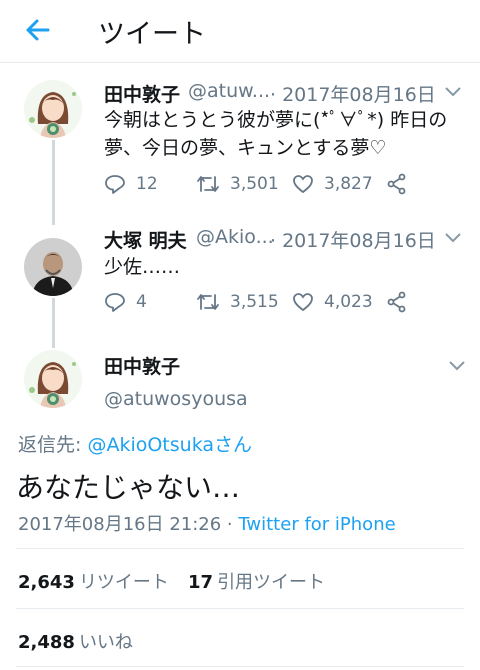 The image size is (480, 670). I want to click on like-count: 4,023, so click(348, 302).